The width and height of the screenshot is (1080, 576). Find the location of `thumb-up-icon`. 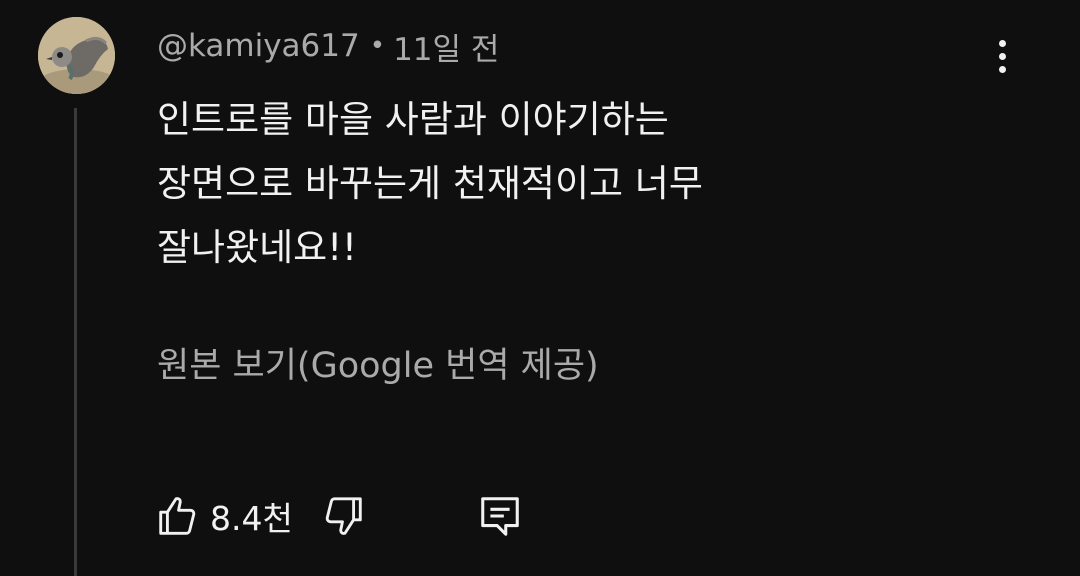

thumb-up-icon is located at coordinates (177, 516).